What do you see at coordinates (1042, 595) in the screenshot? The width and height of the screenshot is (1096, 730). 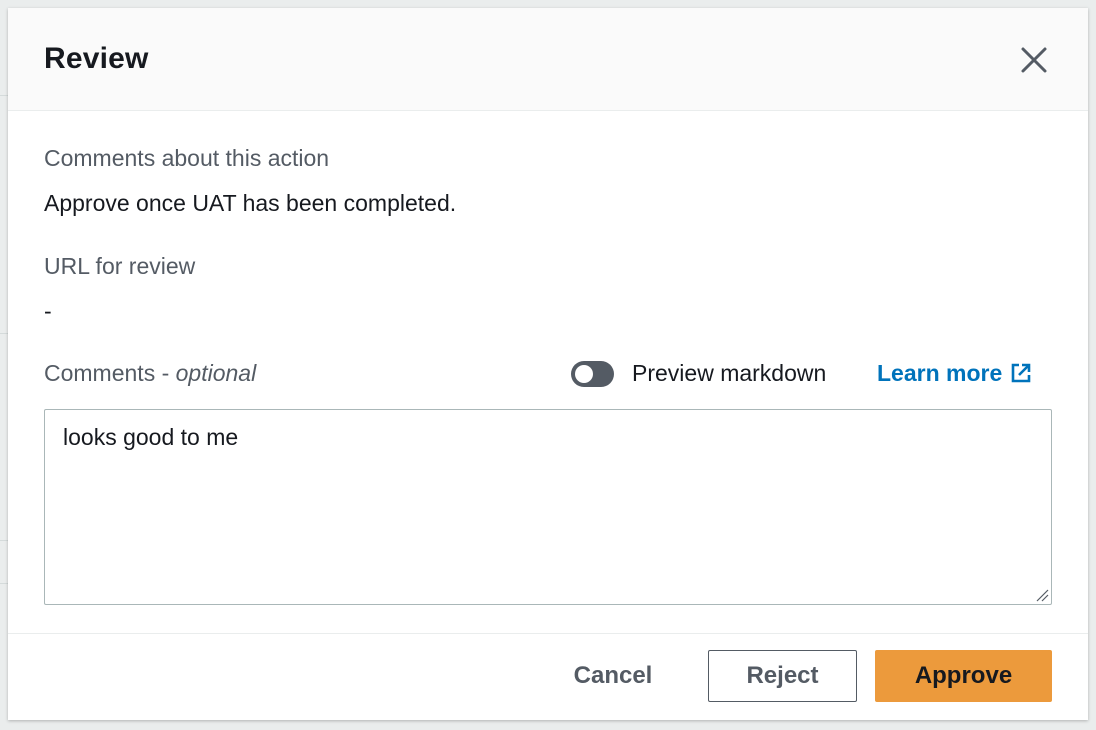 I see `resize-handle-icon` at bounding box center [1042, 595].